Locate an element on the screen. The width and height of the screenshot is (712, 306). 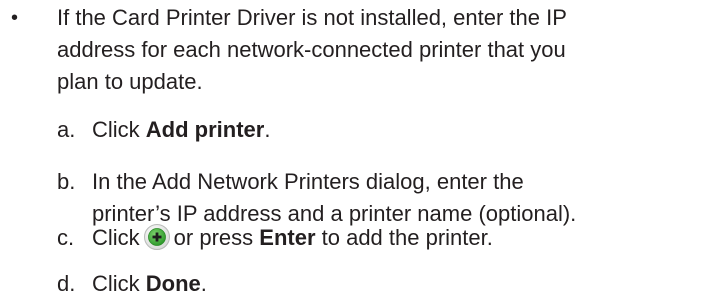
add-circle-icon is located at coordinates (156, 237).